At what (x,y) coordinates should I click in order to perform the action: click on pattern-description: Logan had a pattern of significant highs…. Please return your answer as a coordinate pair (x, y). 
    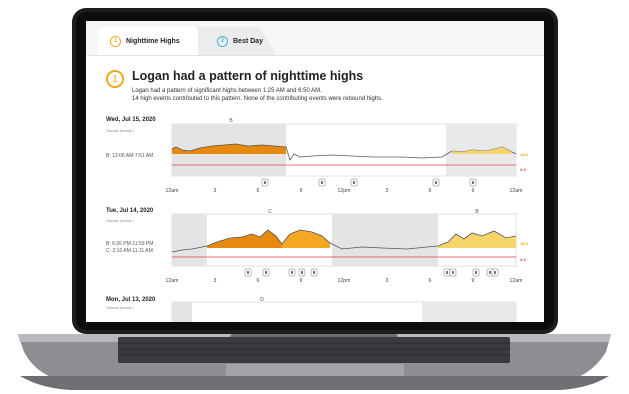
    Looking at the image, I should click on (227, 91).